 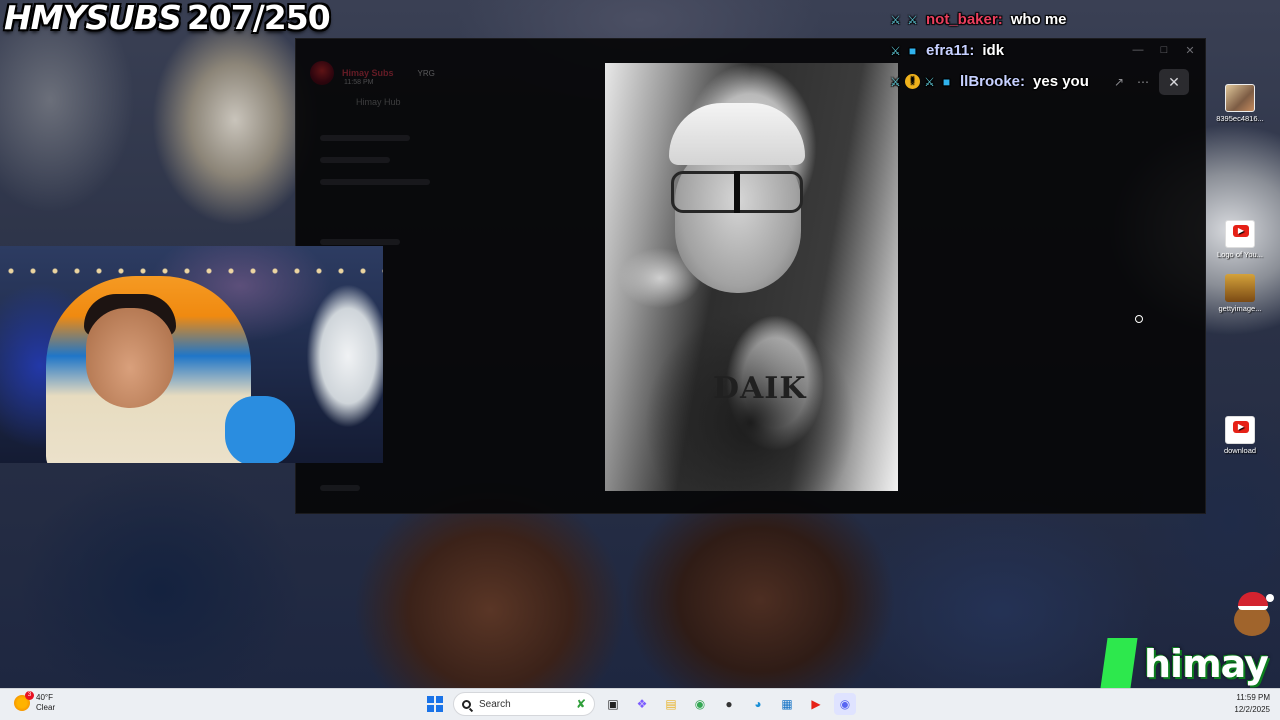 What do you see at coordinates (1240, 450) in the screenshot?
I see `desktop-icon-label: download` at bounding box center [1240, 450].